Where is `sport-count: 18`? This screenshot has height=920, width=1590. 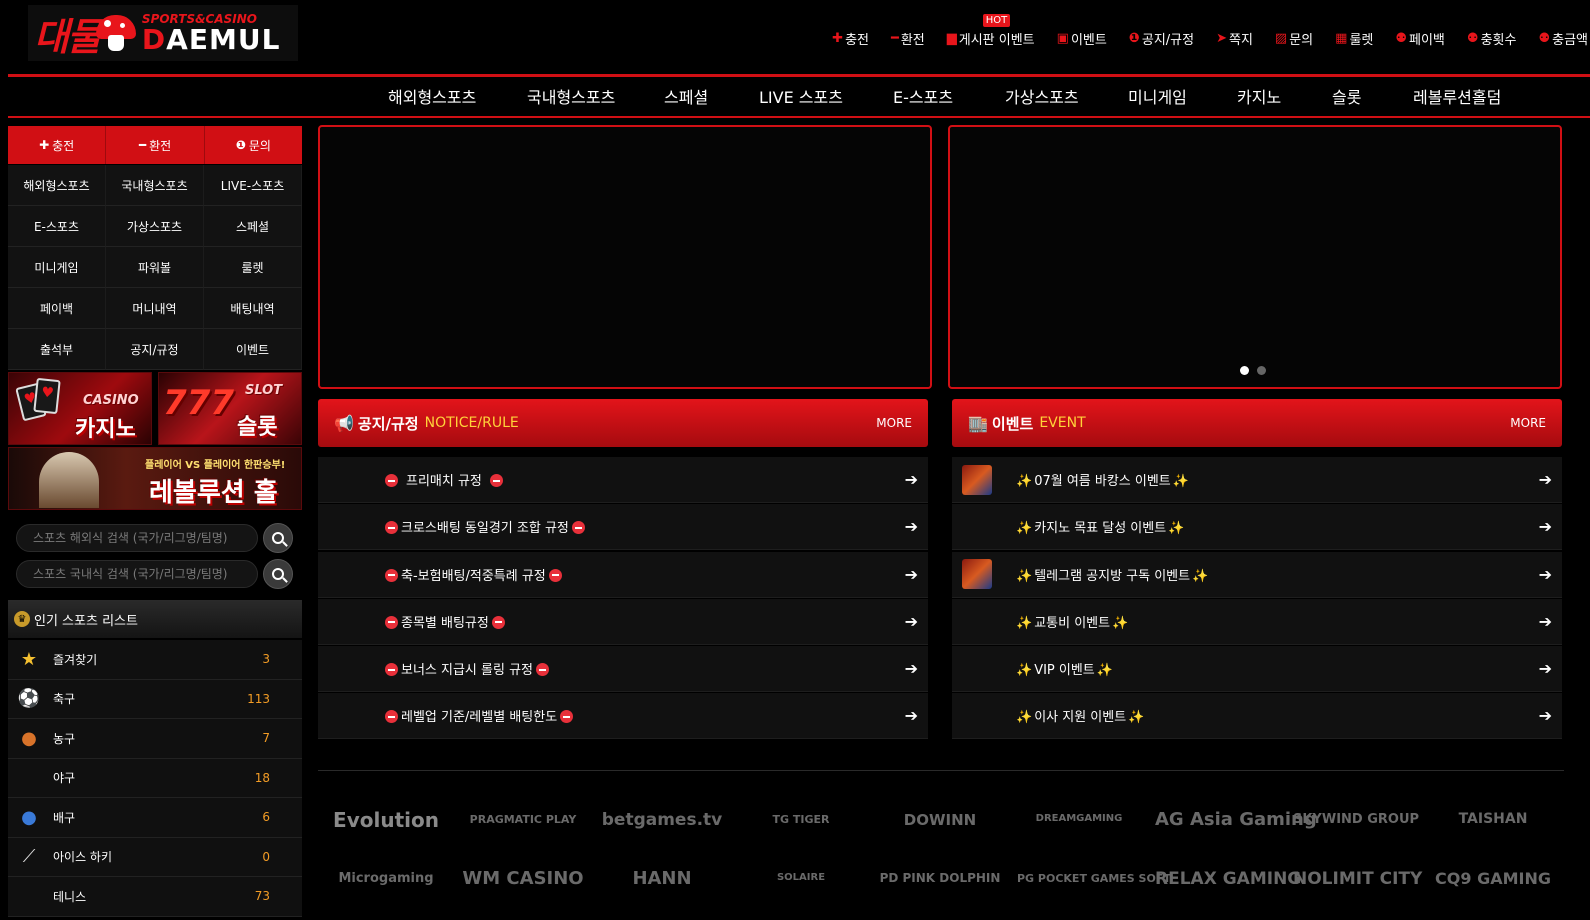 sport-count: 18 is located at coordinates (262, 777).